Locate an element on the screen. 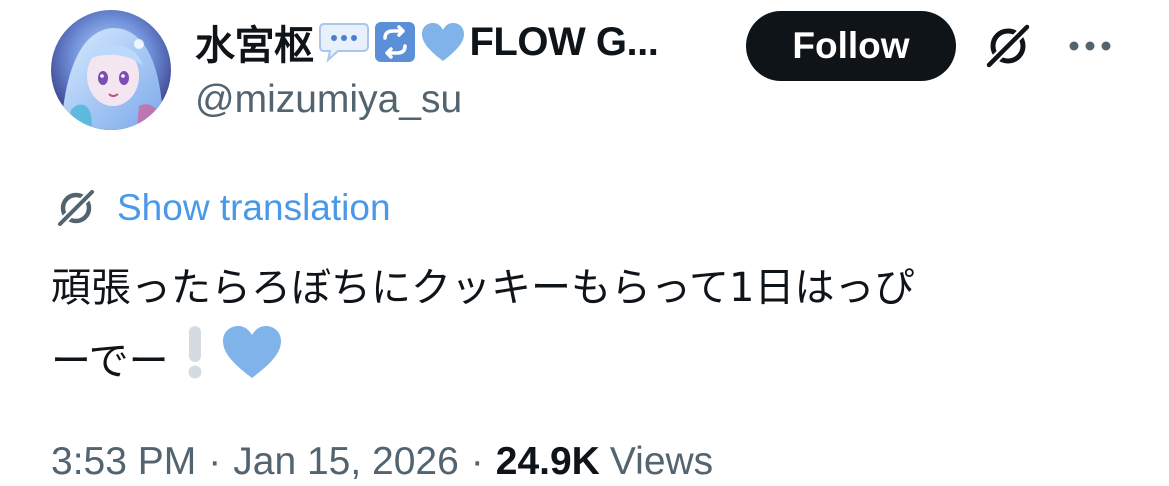 This screenshot has height=486, width=1169. tweet-time: 3:53 PM is located at coordinates (123, 462).